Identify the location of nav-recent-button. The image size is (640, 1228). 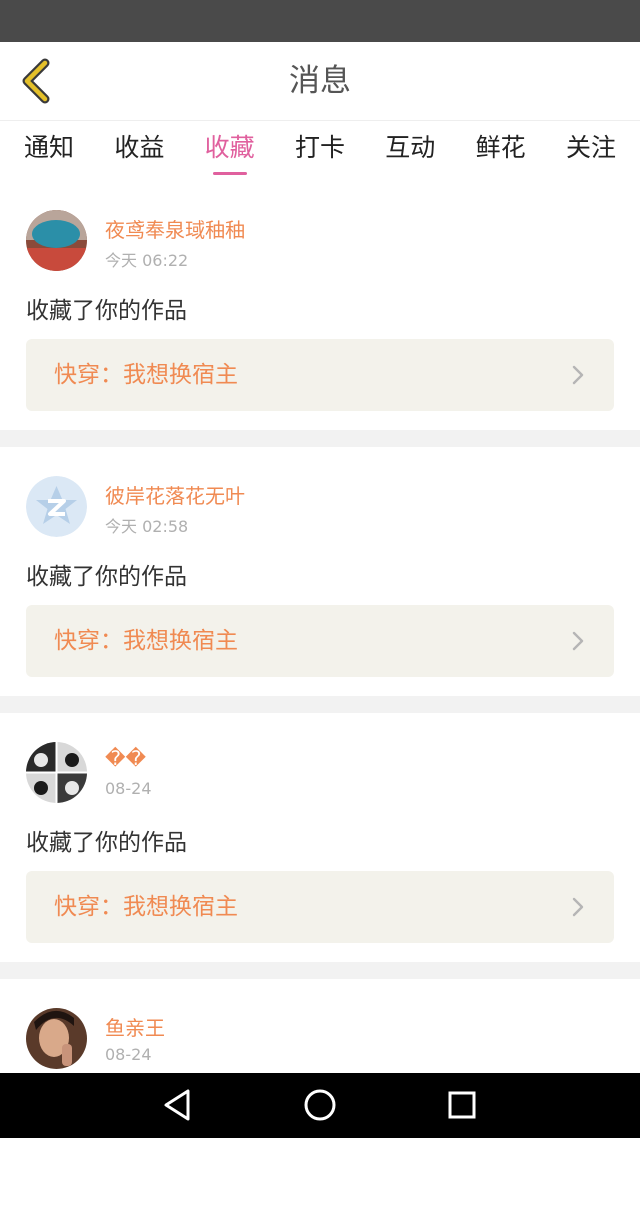
(462, 1105).